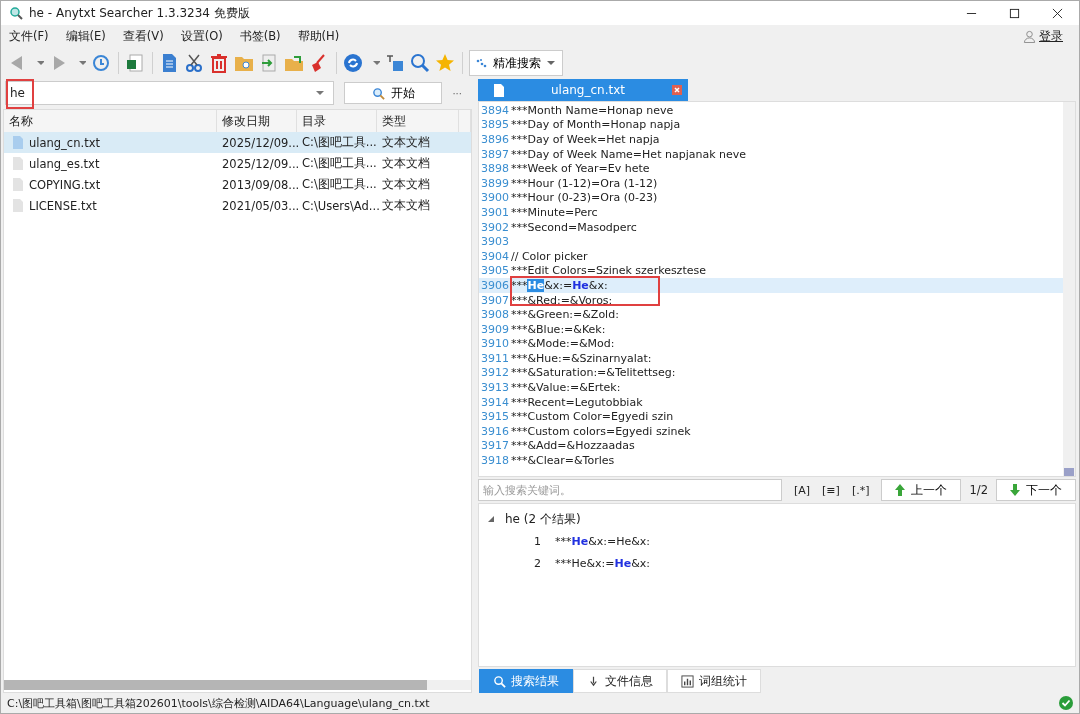 This screenshot has width=1080, height=714. What do you see at coordinates (494, 373) in the screenshot?
I see `line-number: 3912` at bounding box center [494, 373].